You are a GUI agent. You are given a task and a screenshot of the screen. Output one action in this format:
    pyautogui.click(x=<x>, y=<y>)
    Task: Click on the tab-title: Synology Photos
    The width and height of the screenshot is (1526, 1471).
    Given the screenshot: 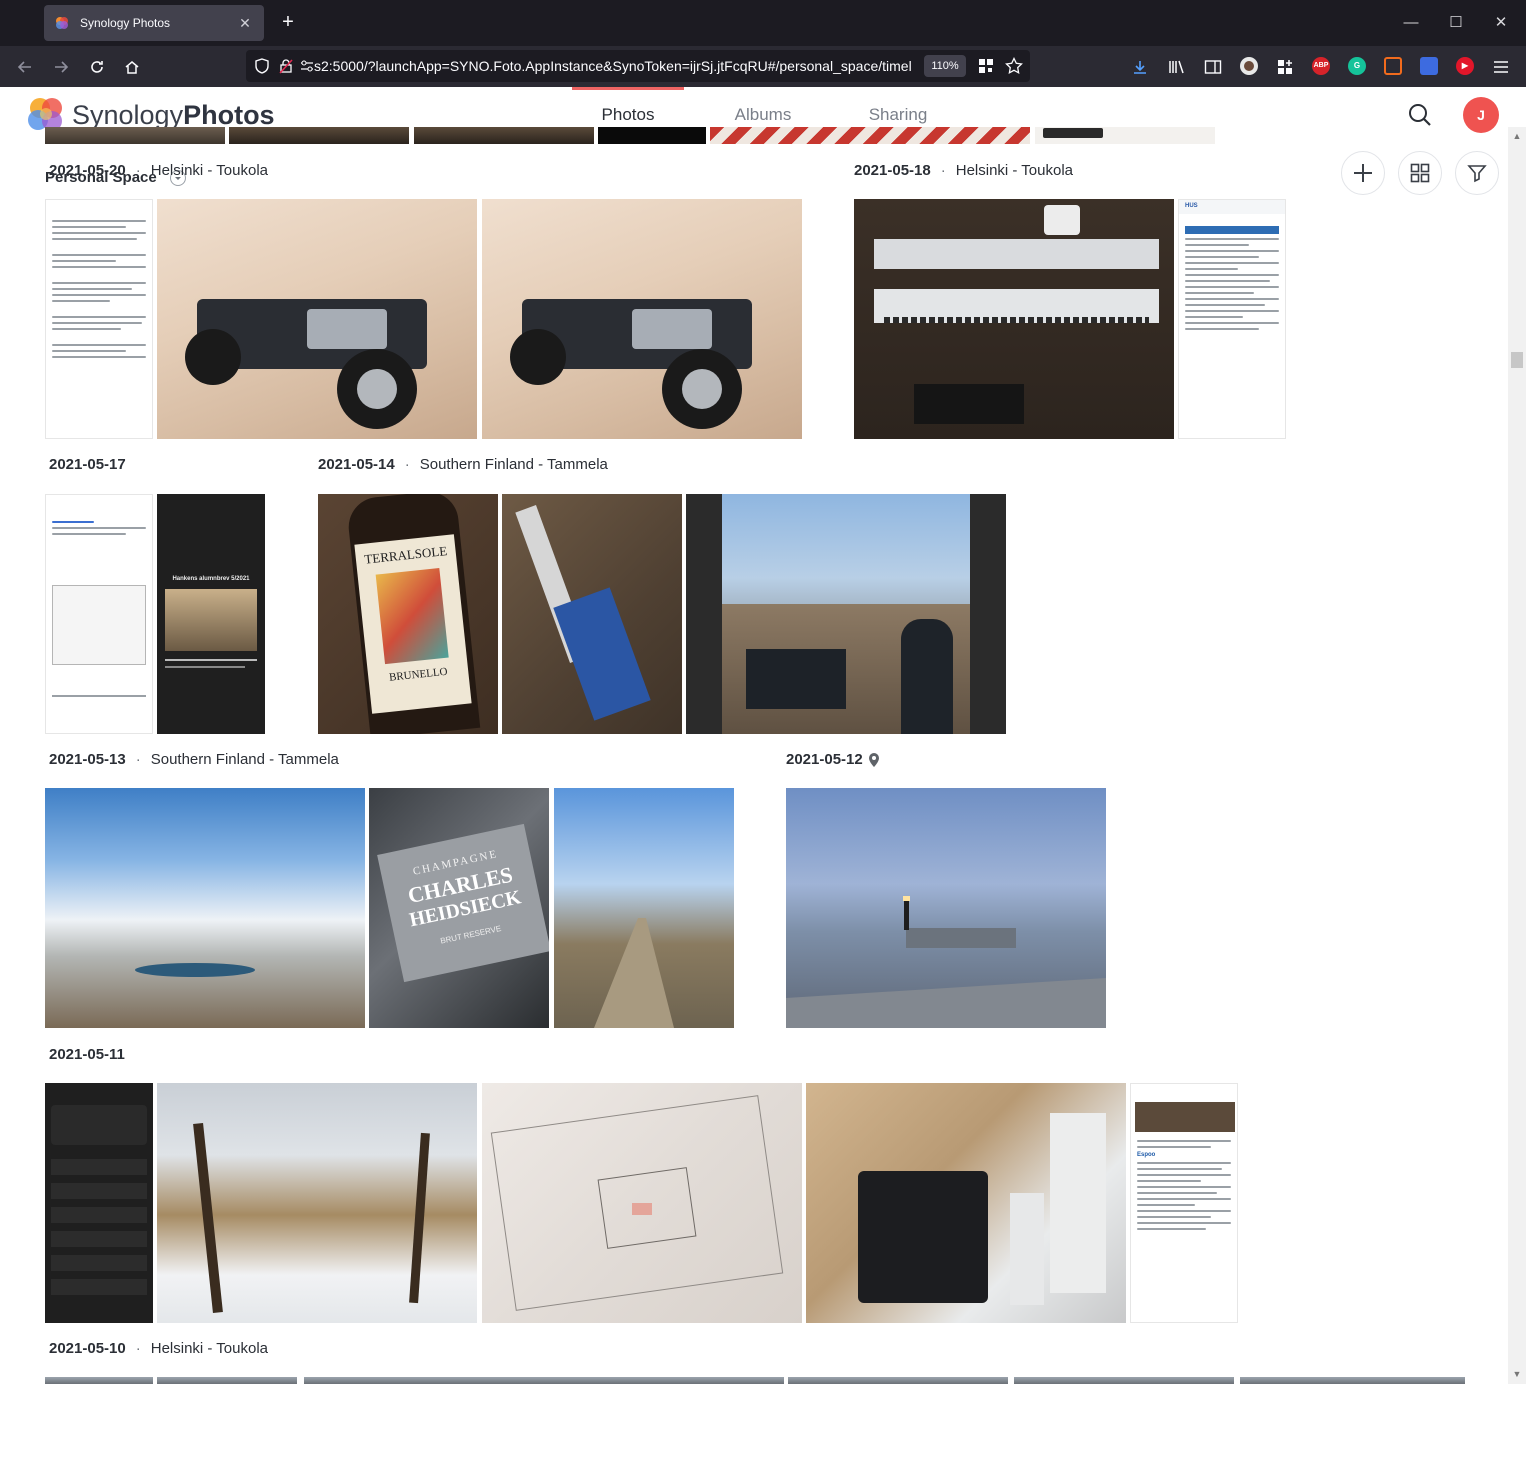 What is the action you would take?
    pyautogui.click(x=125, y=23)
    